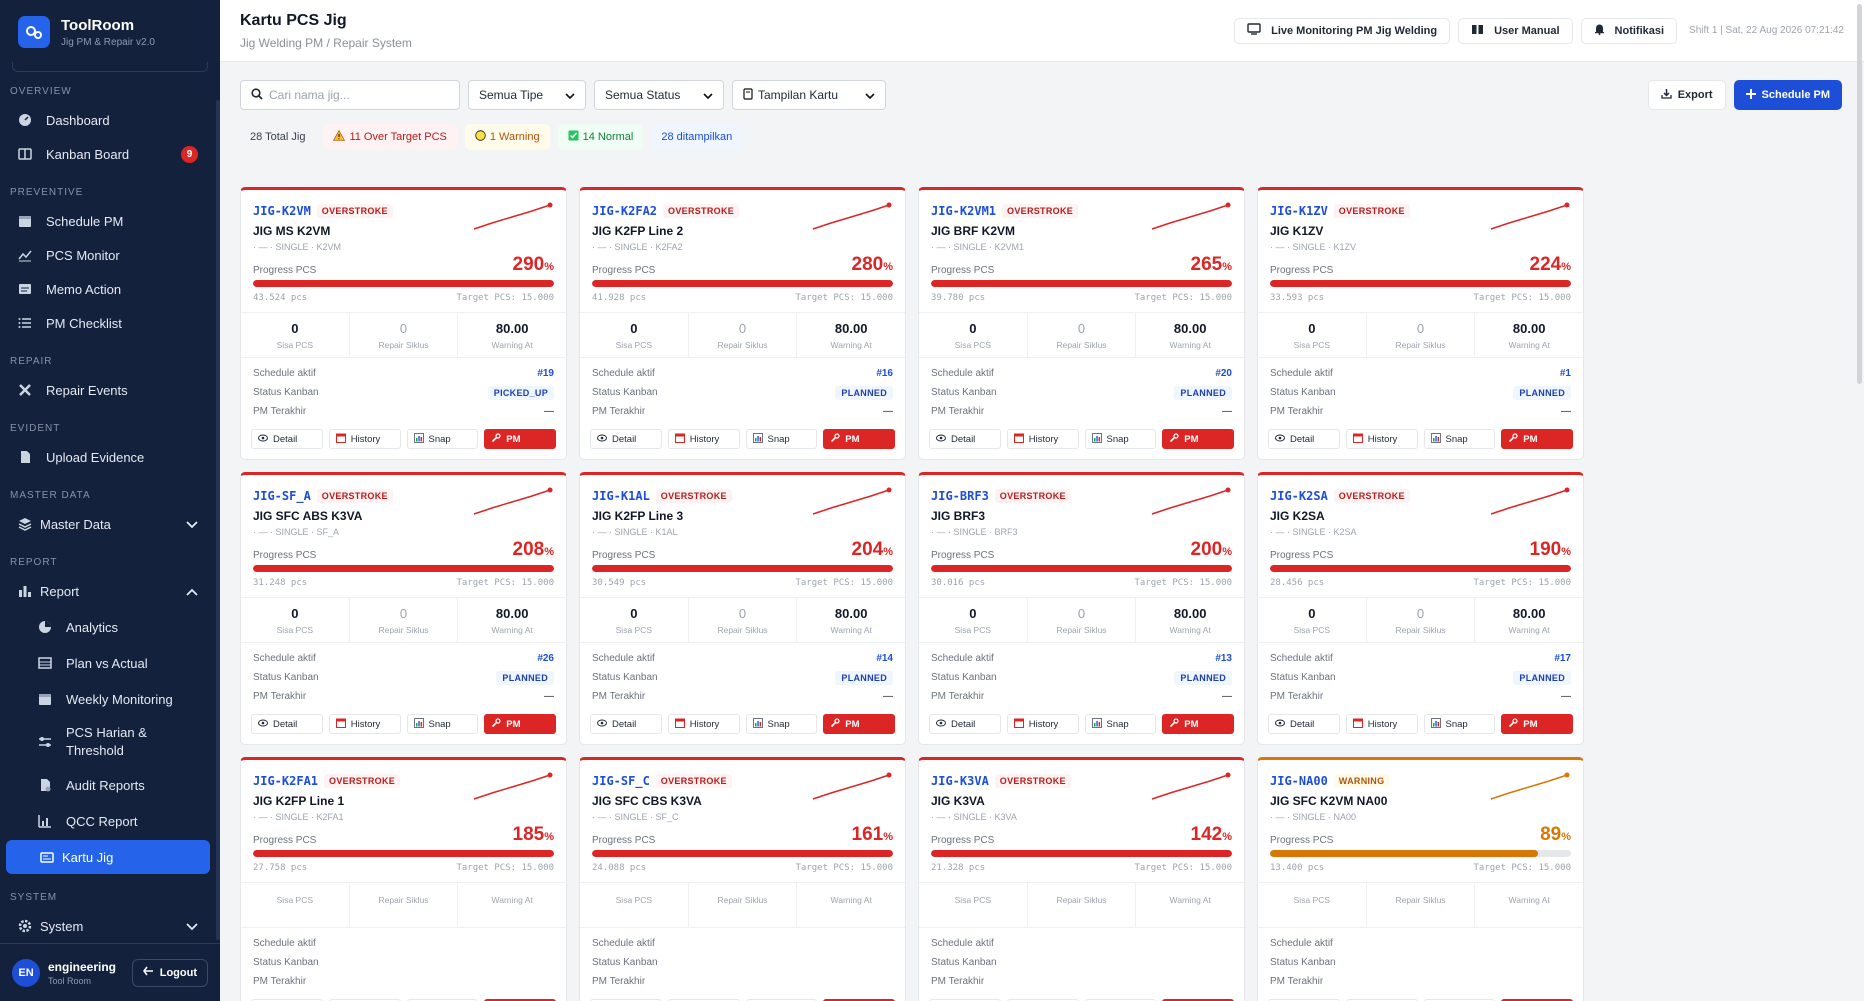 This screenshot has height=1001, width=1864. Describe the element at coordinates (852, 786) in the screenshot. I see `trend-sparkline` at that location.